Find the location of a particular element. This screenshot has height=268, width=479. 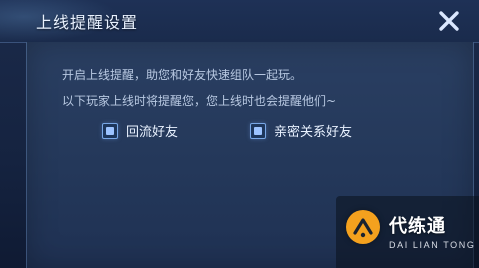

watermark-title: 代练通 is located at coordinates (417, 226).